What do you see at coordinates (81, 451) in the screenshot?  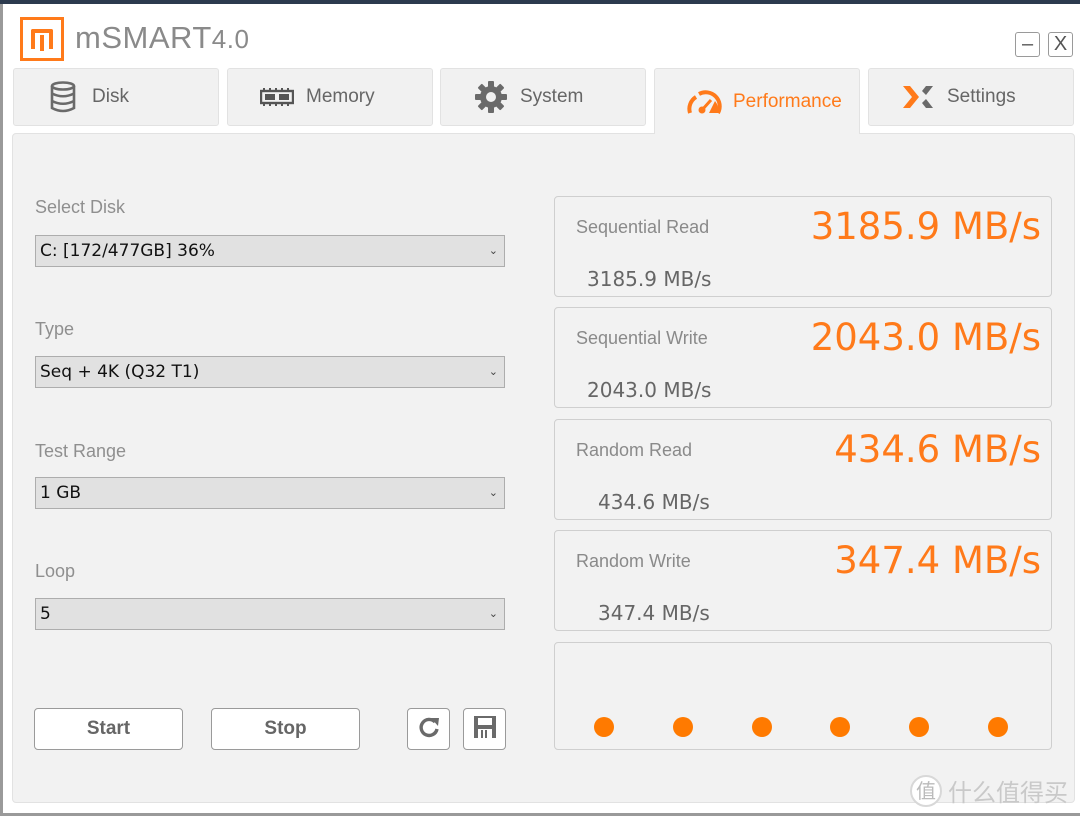 I see `test-range-label: Test Range` at bounding box center [81, 451].